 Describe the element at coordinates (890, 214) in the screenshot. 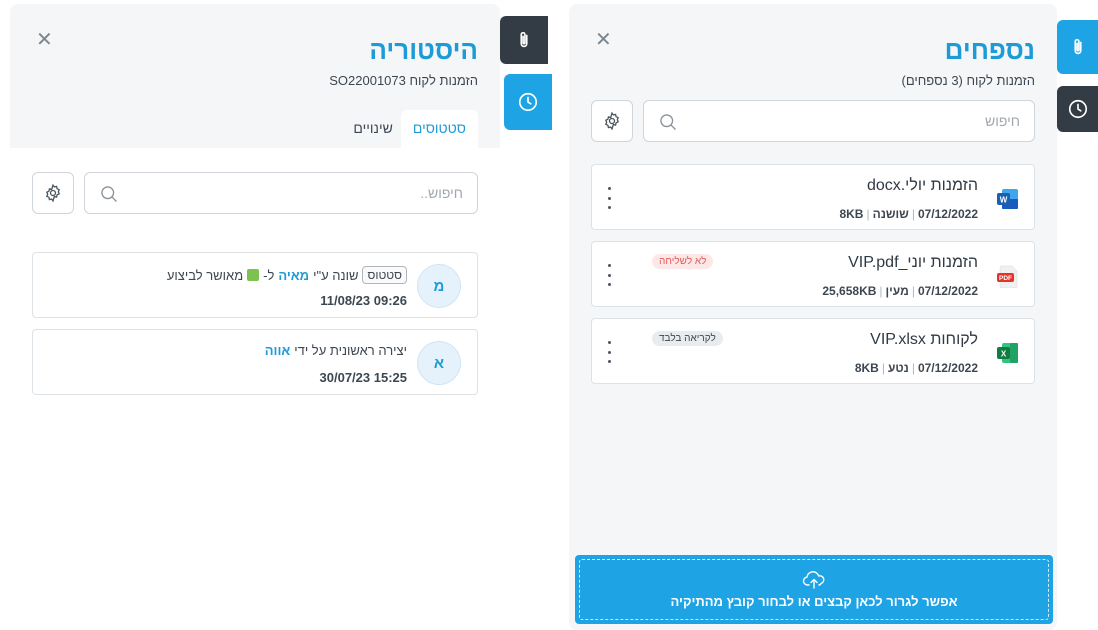

I see `file-owner: שושנה` at that location.